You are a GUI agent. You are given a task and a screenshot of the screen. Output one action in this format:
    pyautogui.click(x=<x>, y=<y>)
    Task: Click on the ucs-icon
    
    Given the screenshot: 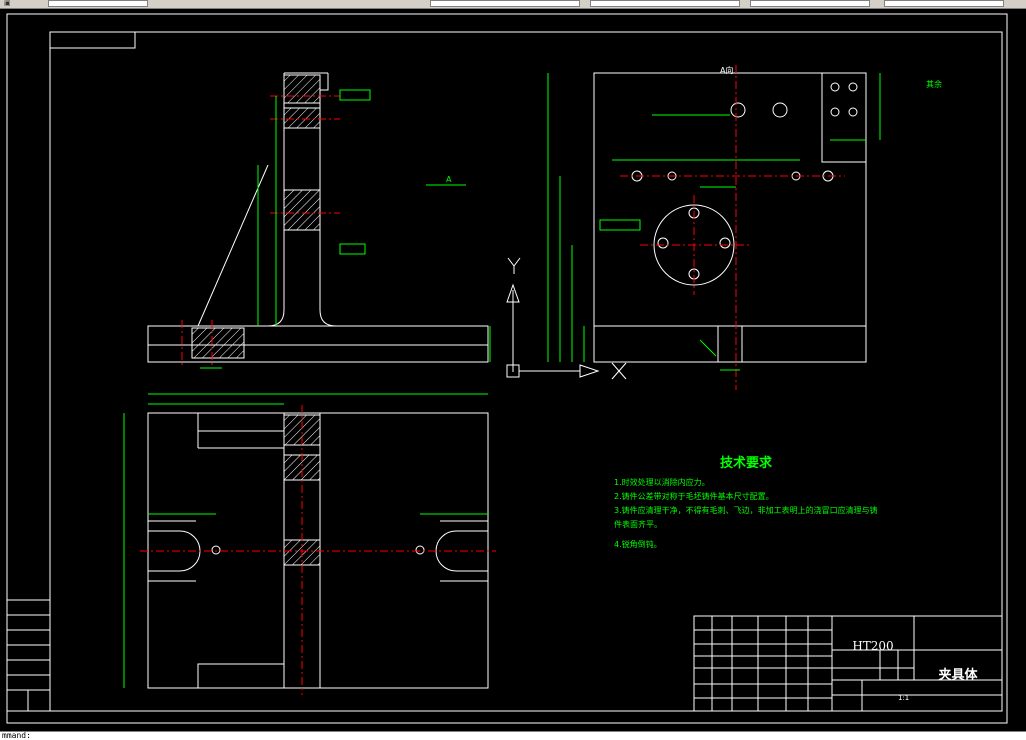 What is the action you would take?
    pyautogui.click(x=566, y=318)
    